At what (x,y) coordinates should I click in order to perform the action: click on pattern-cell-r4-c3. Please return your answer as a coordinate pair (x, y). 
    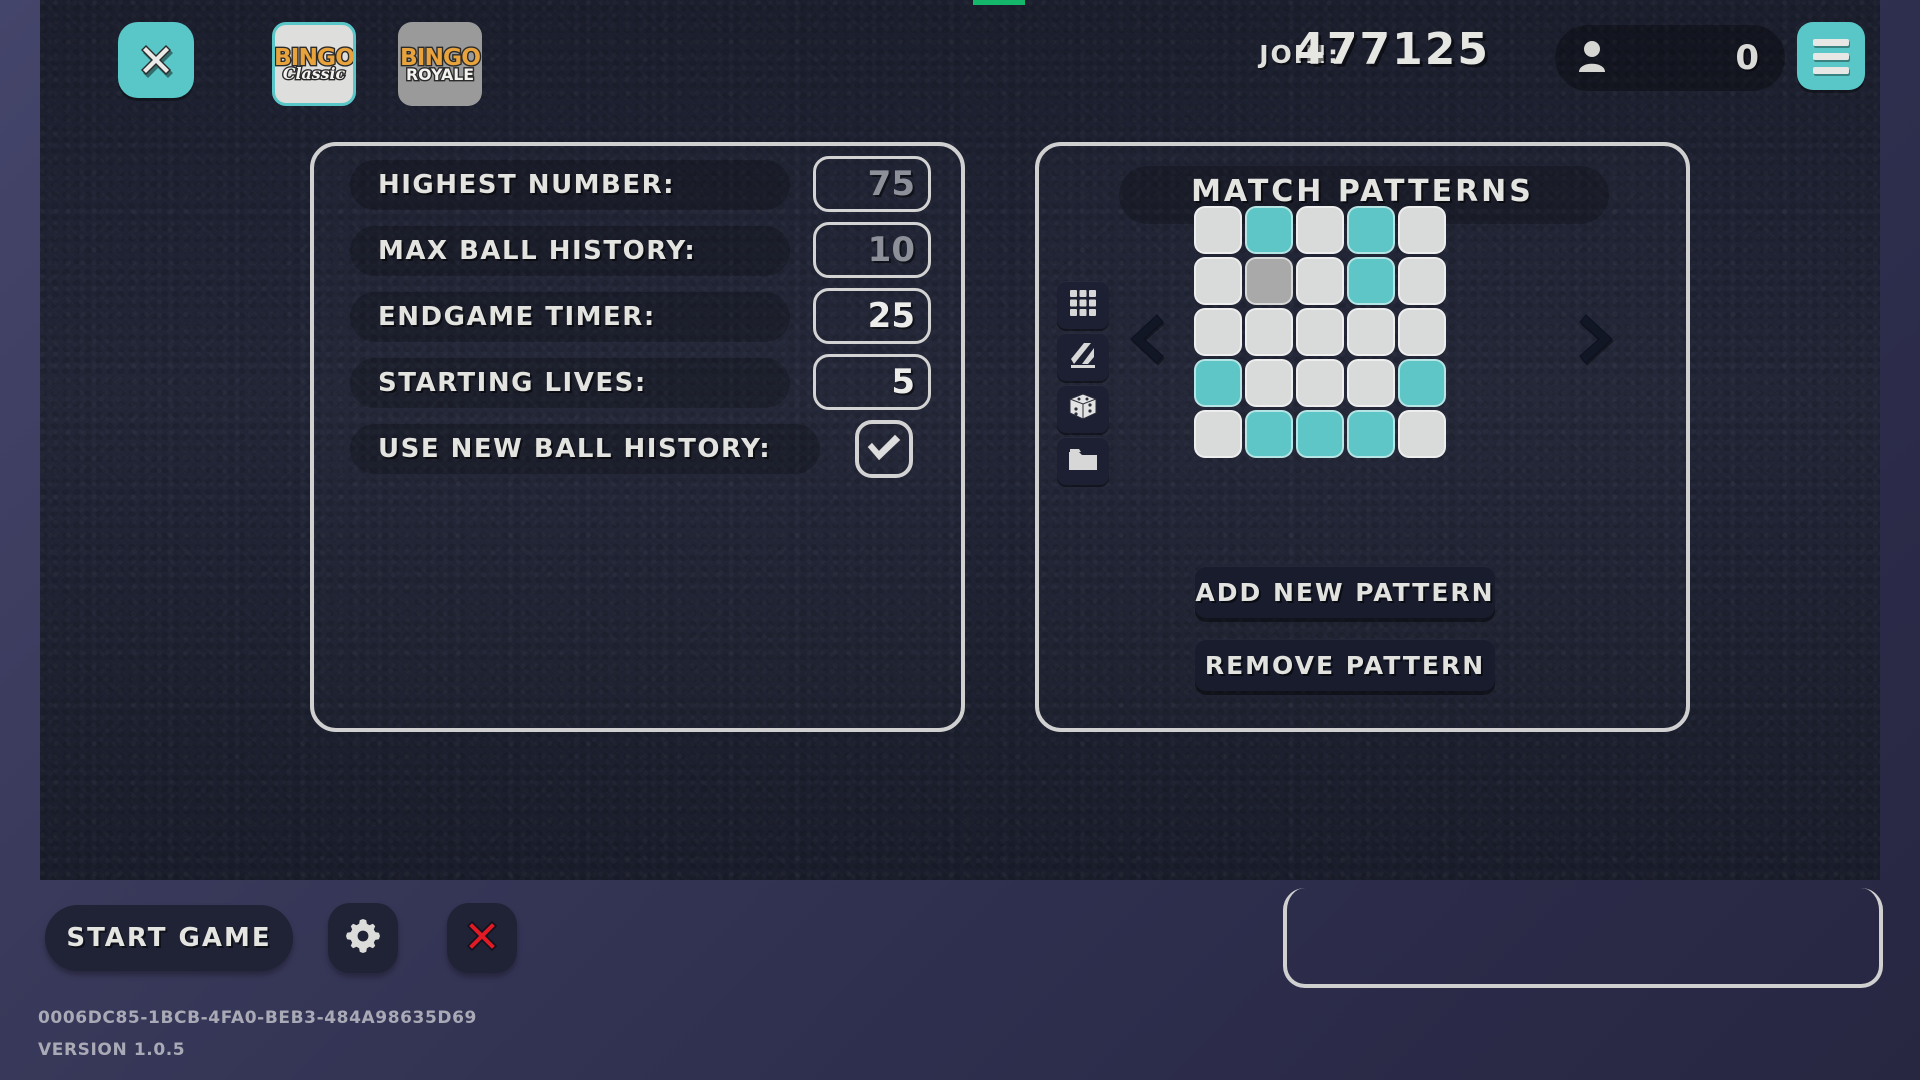
    Looking at the image, I should click on (1320, 383).